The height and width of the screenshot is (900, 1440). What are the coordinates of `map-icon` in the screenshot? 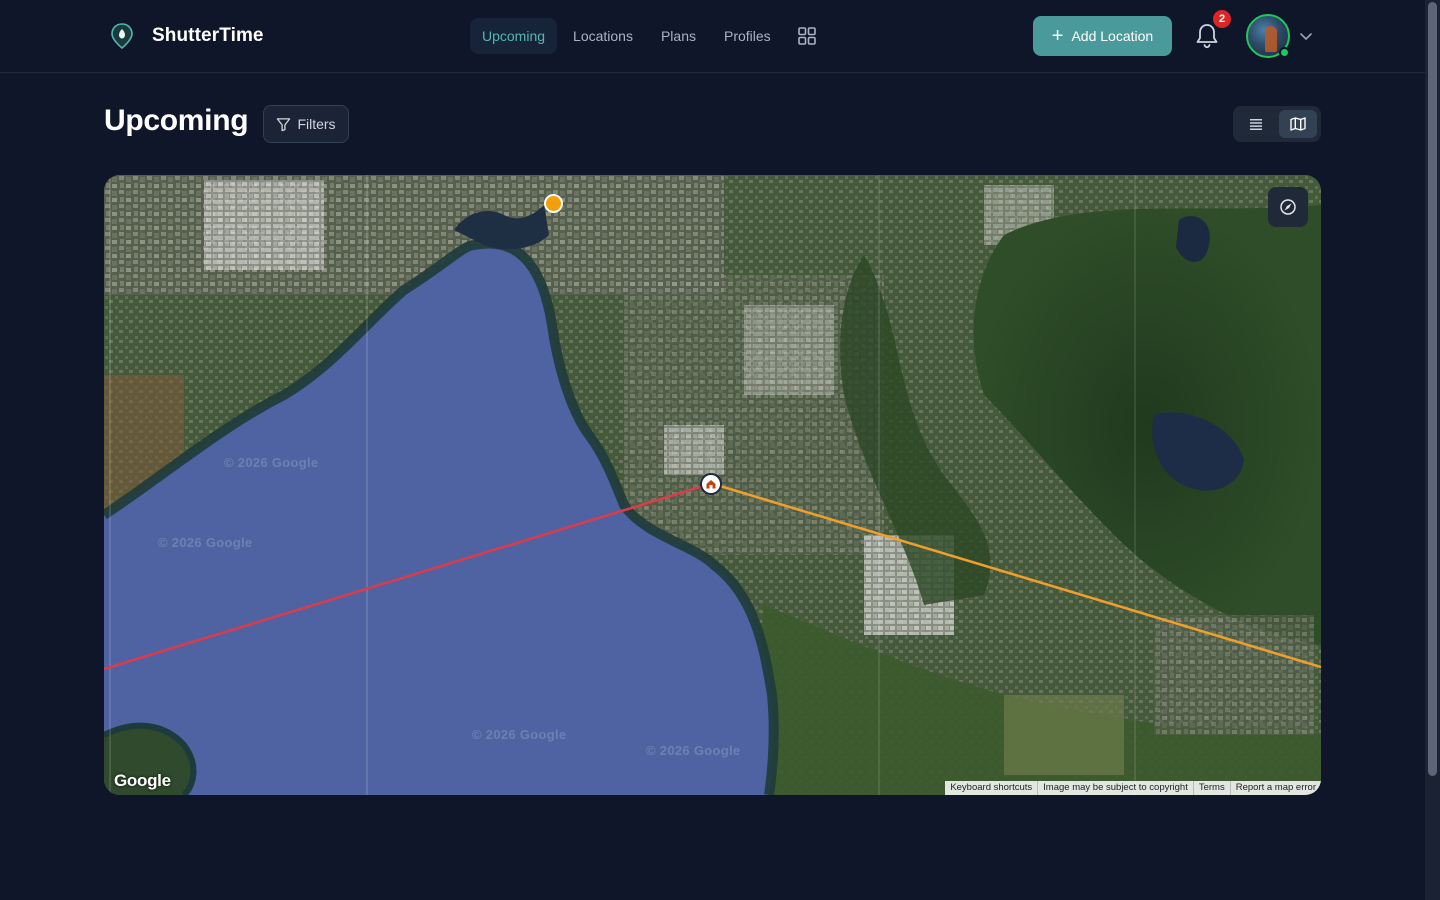 It's located at (1298, 124).